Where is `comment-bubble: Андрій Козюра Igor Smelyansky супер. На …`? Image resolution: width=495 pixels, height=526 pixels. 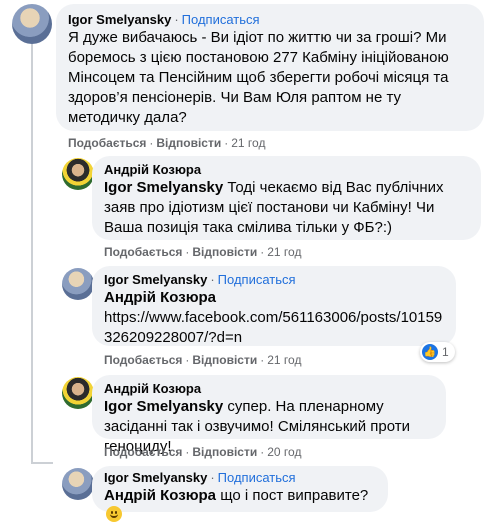 comment-bubble: Андрій Козюра Igor Smelyansky супер. На … is located at coordinates (269, 415).